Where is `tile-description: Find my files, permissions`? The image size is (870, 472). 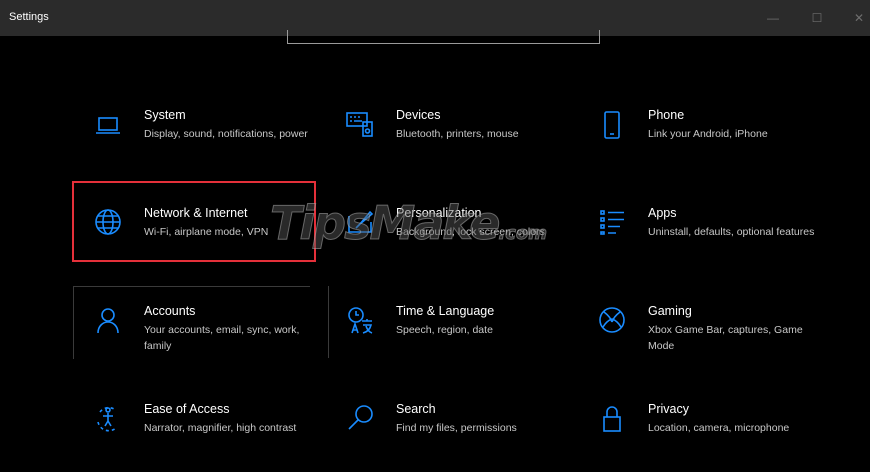 tile-description: Find my files, permissions is located at coordinates (456, 428).